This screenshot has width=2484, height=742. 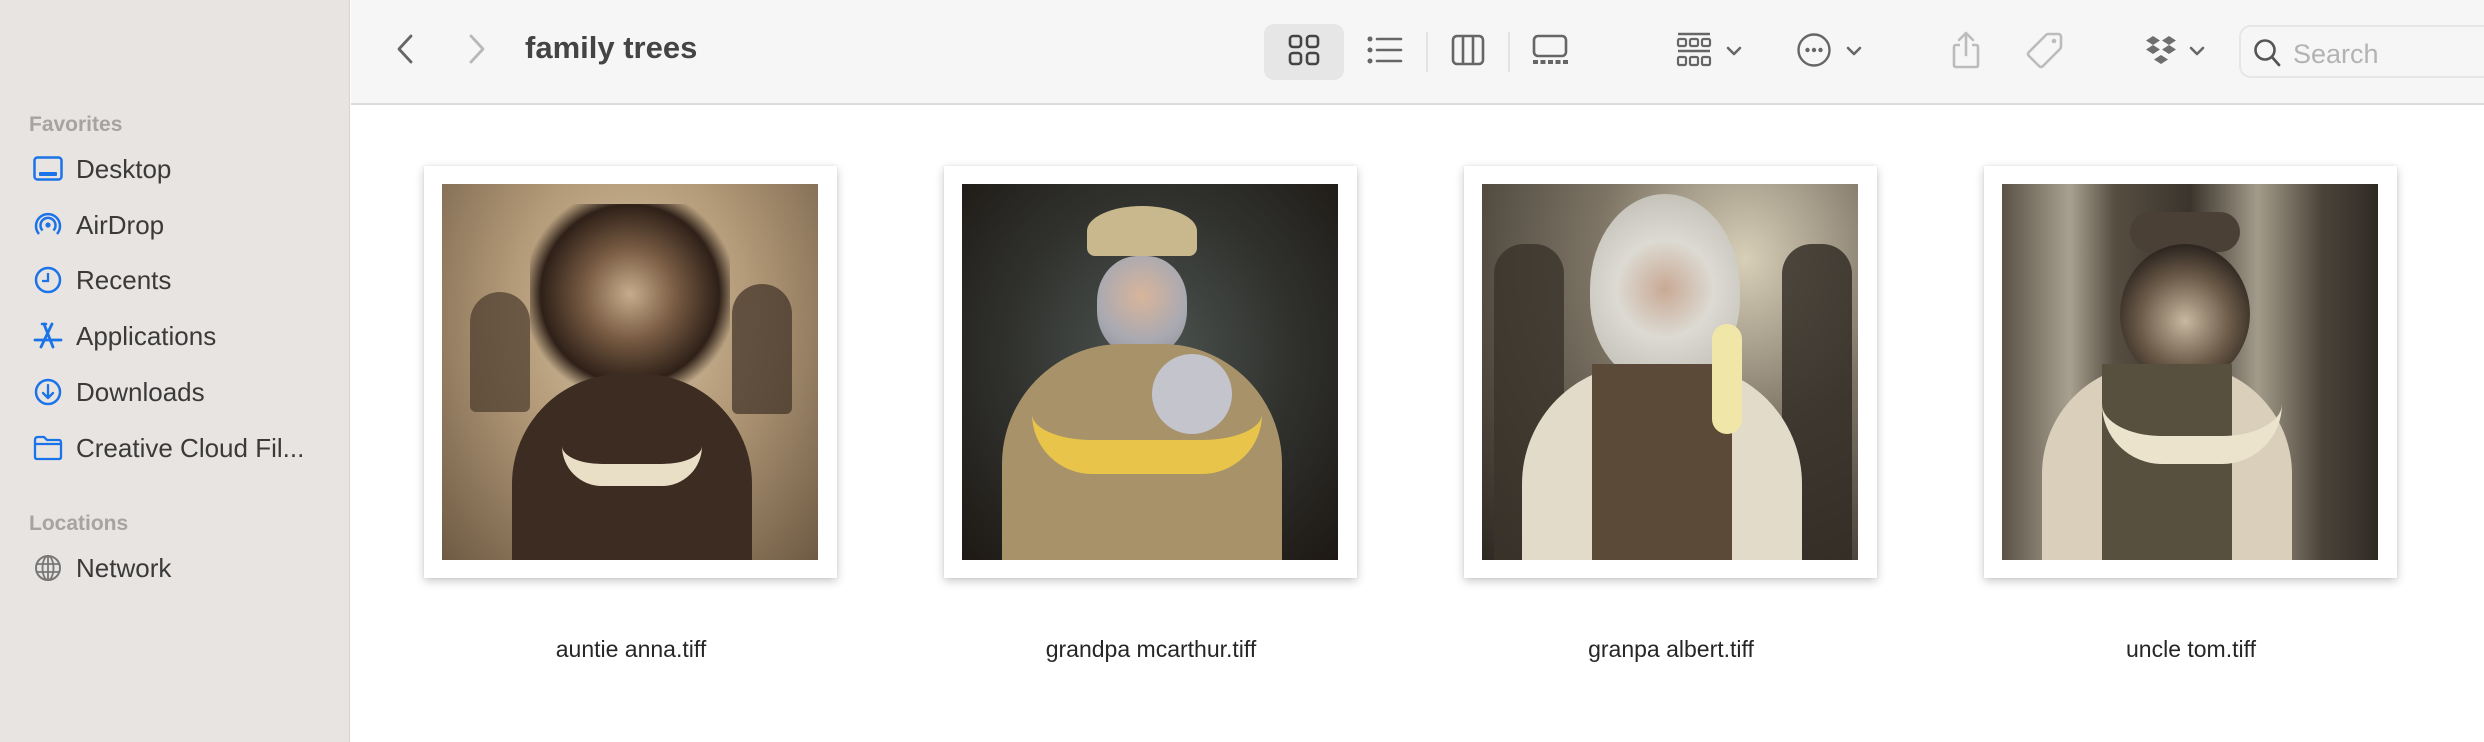 What do you see at coordinates (1671, 649) in the screenshot?
I see `file-name: granpa albert.tiff` at bounding box center [1671, 649].